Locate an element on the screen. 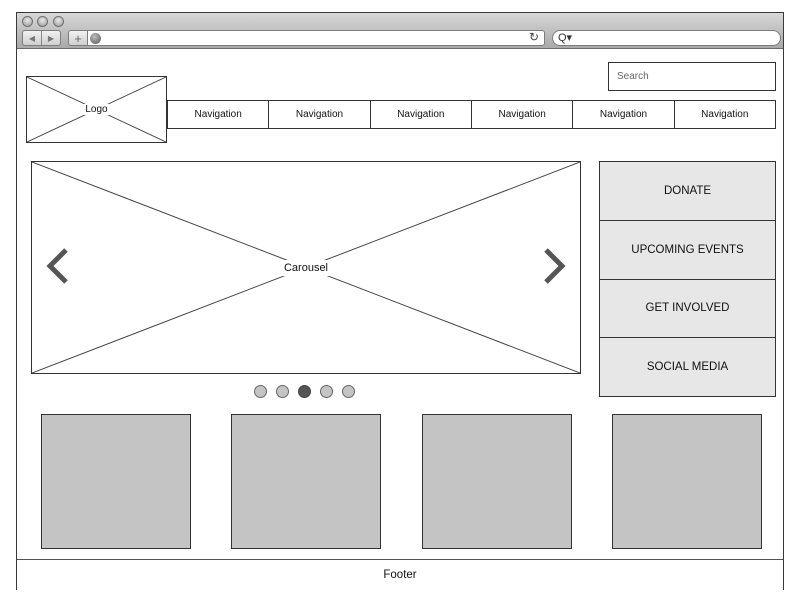 Image resolution: width=800 pixels, height=600 pixels. plus-icon: + is located at coordinates (78, 38).